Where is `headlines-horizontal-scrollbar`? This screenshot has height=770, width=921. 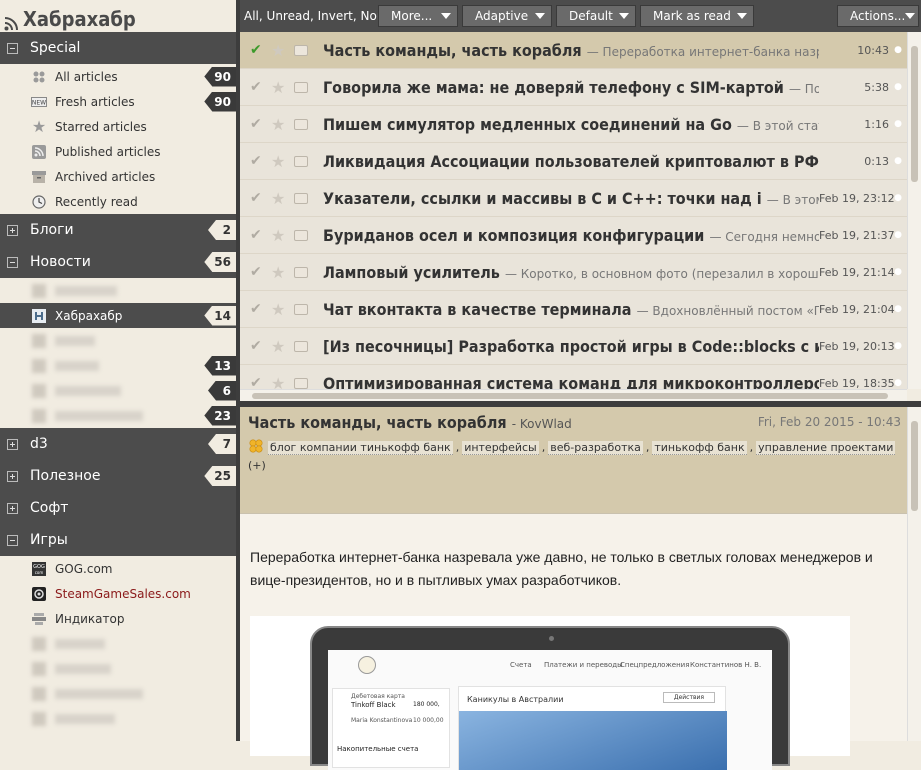
headlines-horizontal-scrollbar is located at coordinates (573, 395).